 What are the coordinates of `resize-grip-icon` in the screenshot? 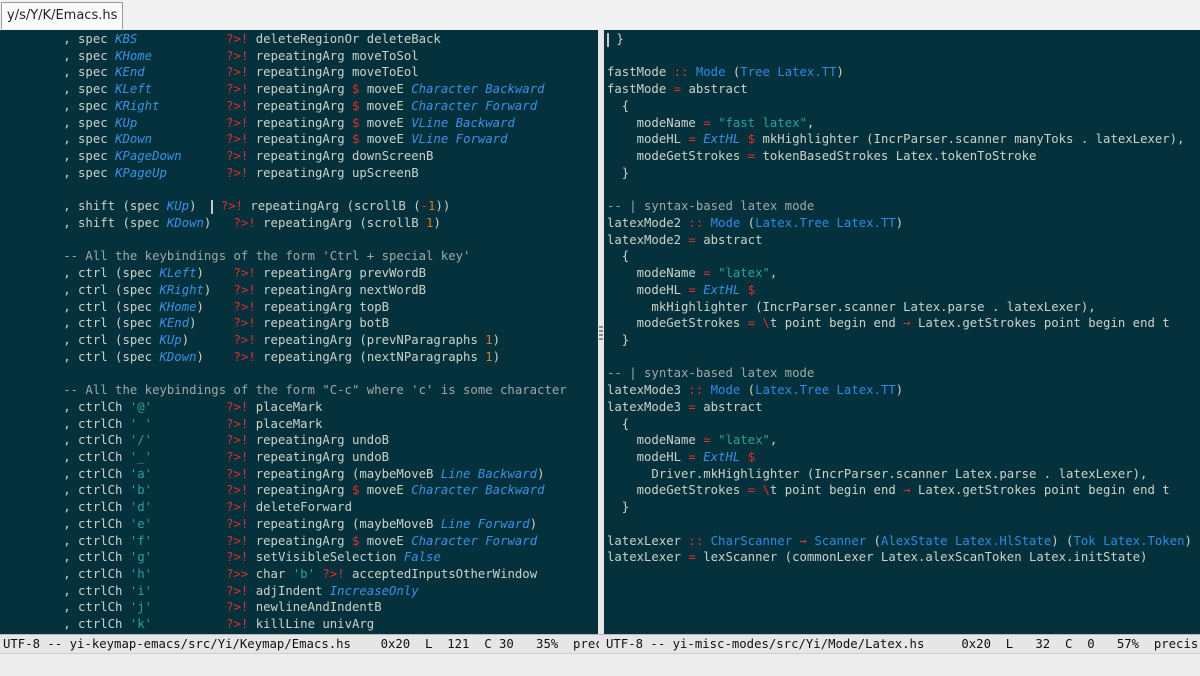 It's located at (601, 333).